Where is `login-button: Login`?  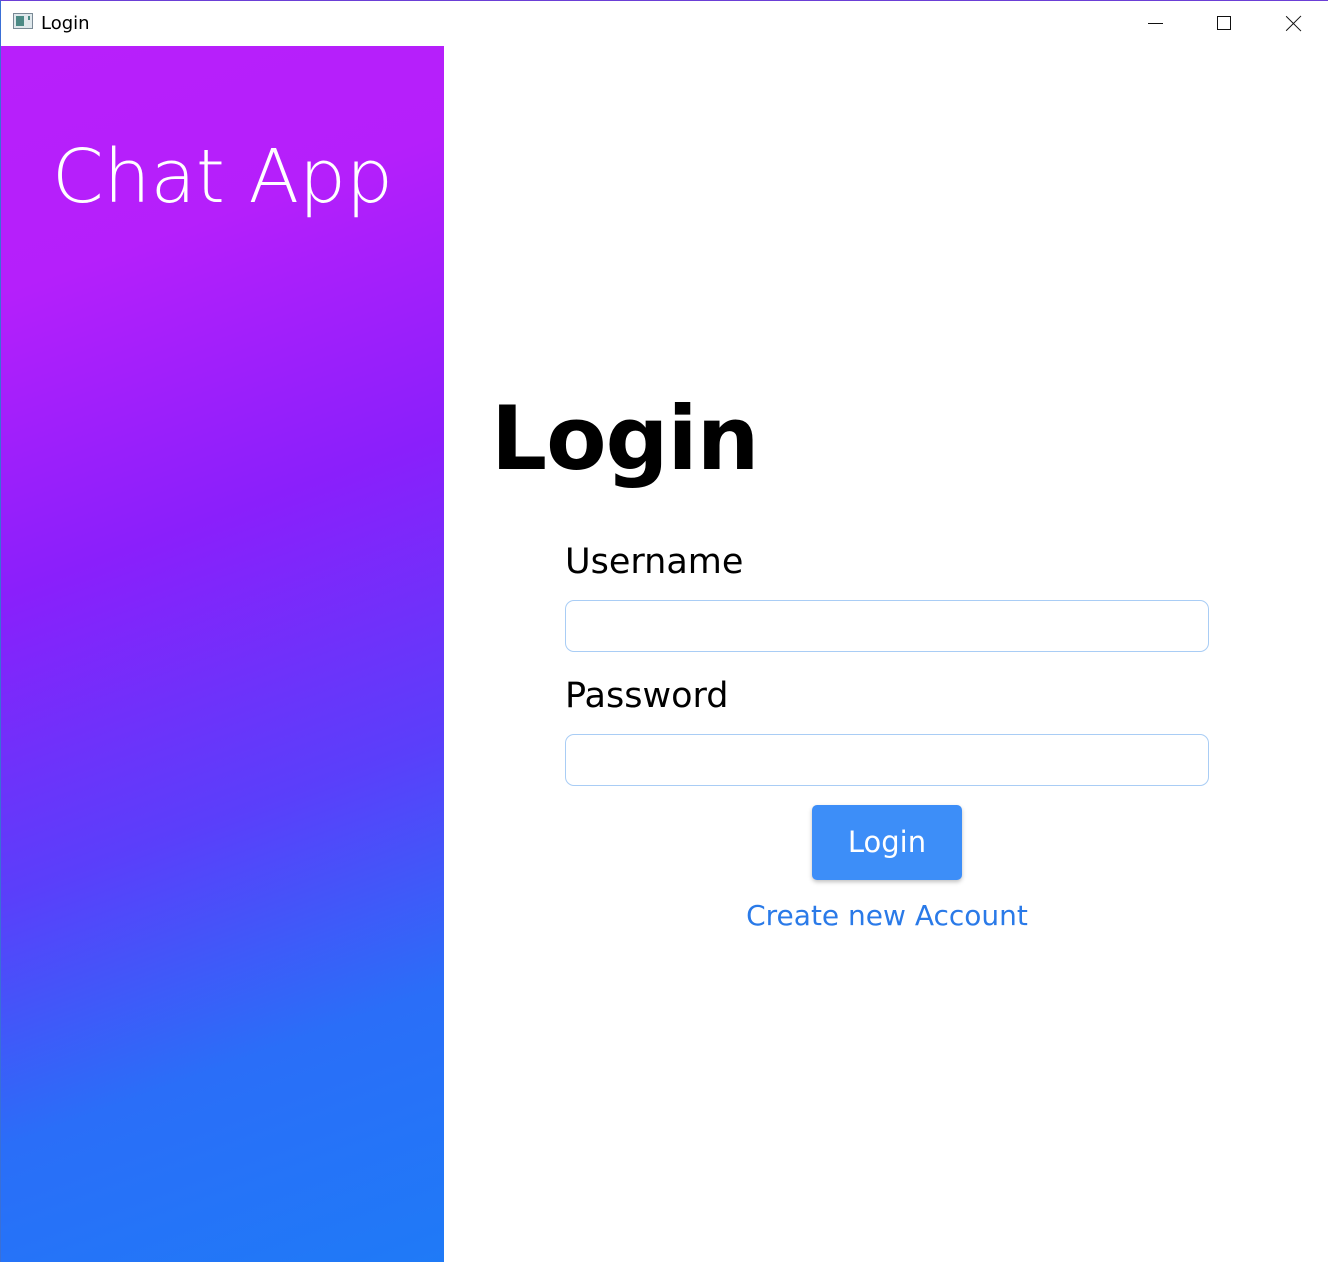 login-button: Login is located at coordinates (887, 842).